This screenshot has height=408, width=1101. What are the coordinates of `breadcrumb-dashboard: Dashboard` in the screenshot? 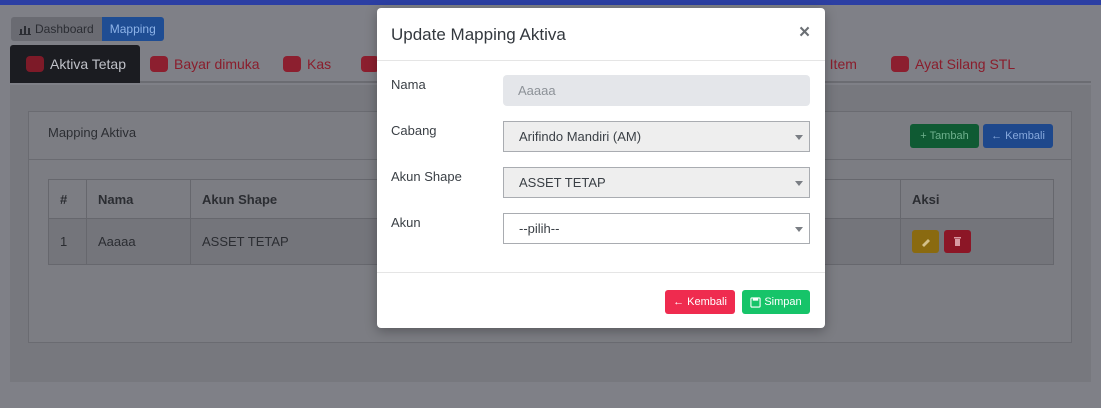 It's located at (56, 29).